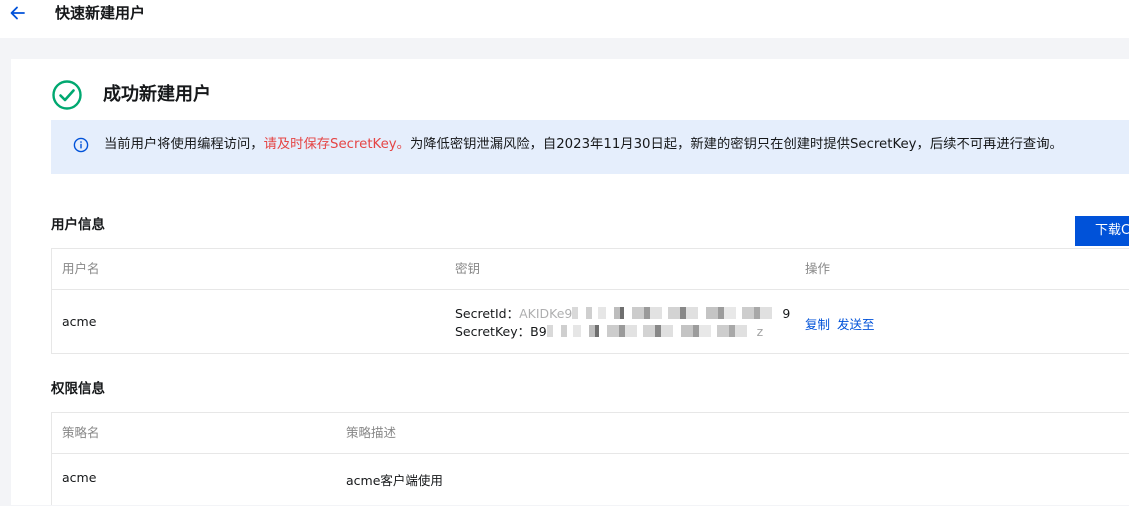  I want to click on user-info-title: 用户信息, so click(78, 225).